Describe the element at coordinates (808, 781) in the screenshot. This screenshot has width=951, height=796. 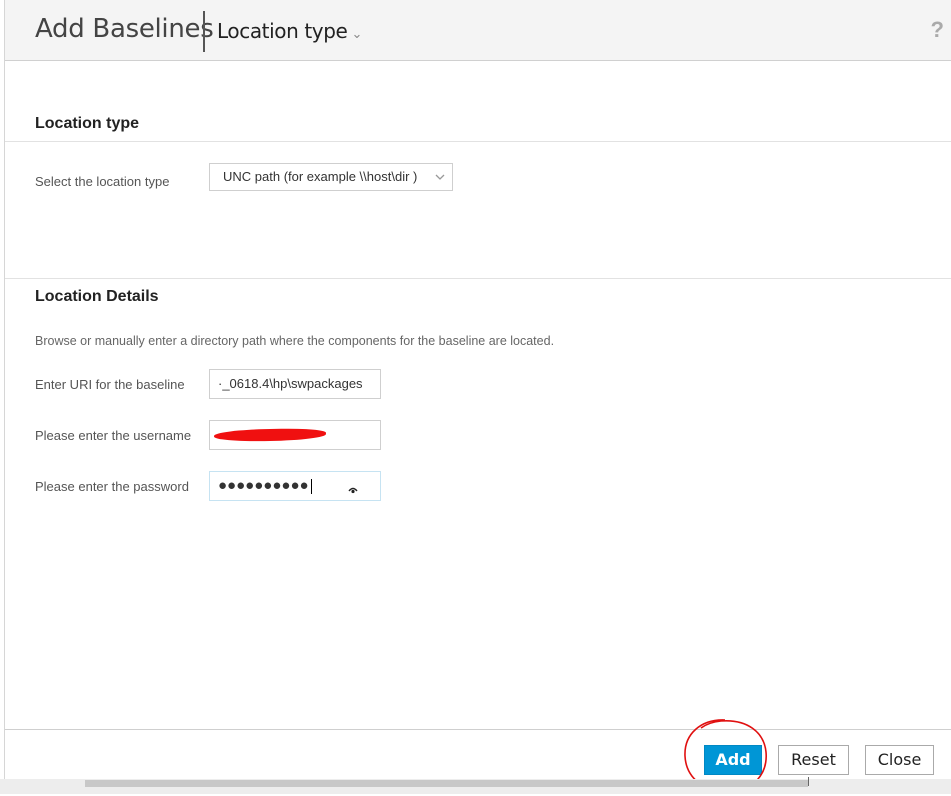
I see `scrollbar-end-marker` at that location.